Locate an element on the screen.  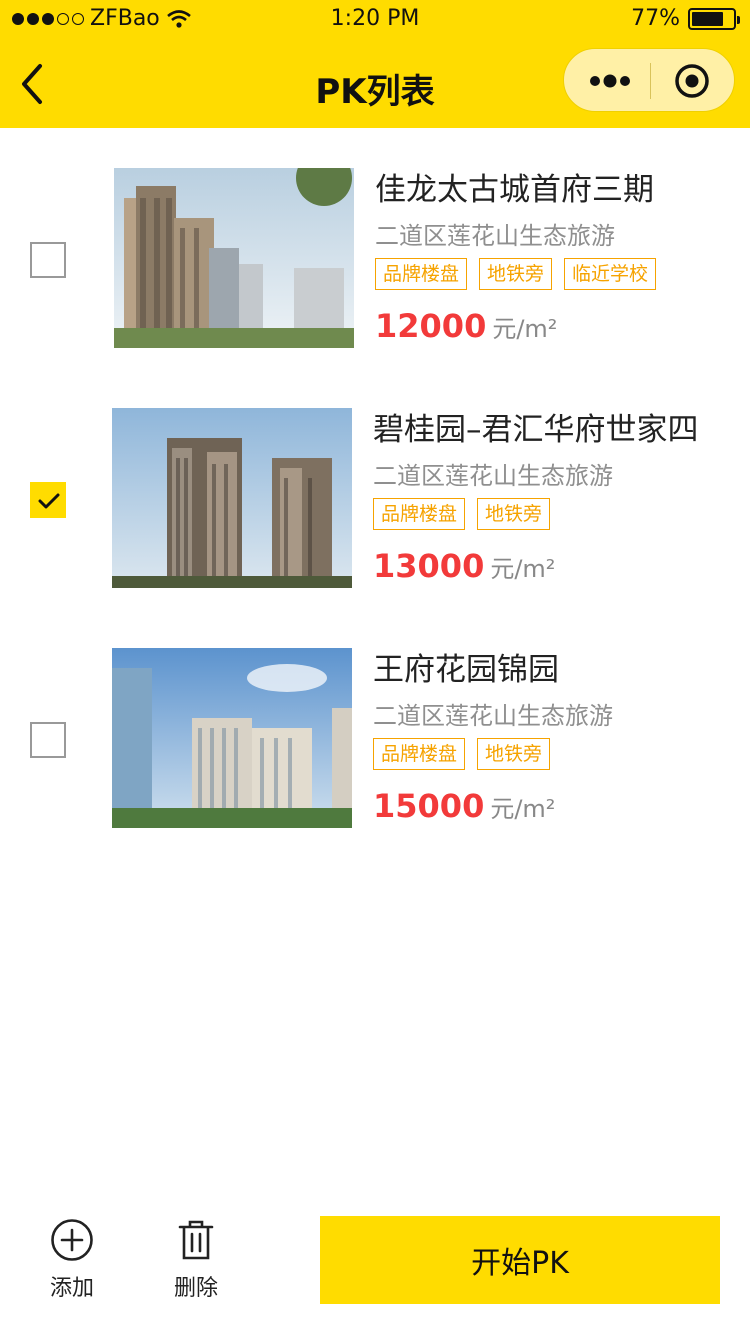
delete-label: 删除 is located at coordinates (195, 1288).